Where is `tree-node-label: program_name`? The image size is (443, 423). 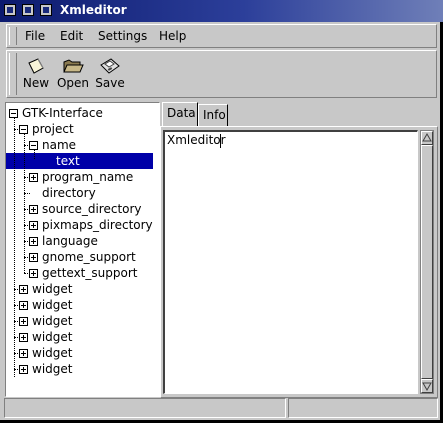
tree-node-label: program_name is located at coordinates (88, 177).